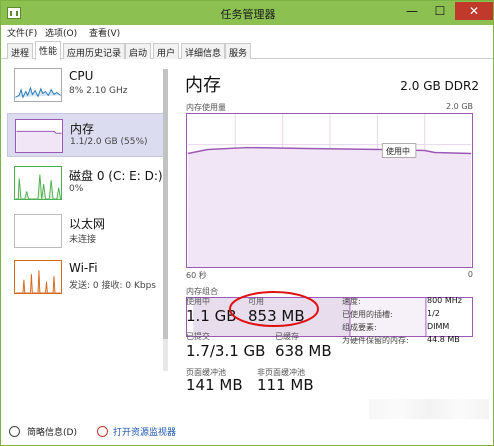 This screenshot has width=494, height=446. I want to click on memory-usage-label: 内存使用量, so click(206, 107).